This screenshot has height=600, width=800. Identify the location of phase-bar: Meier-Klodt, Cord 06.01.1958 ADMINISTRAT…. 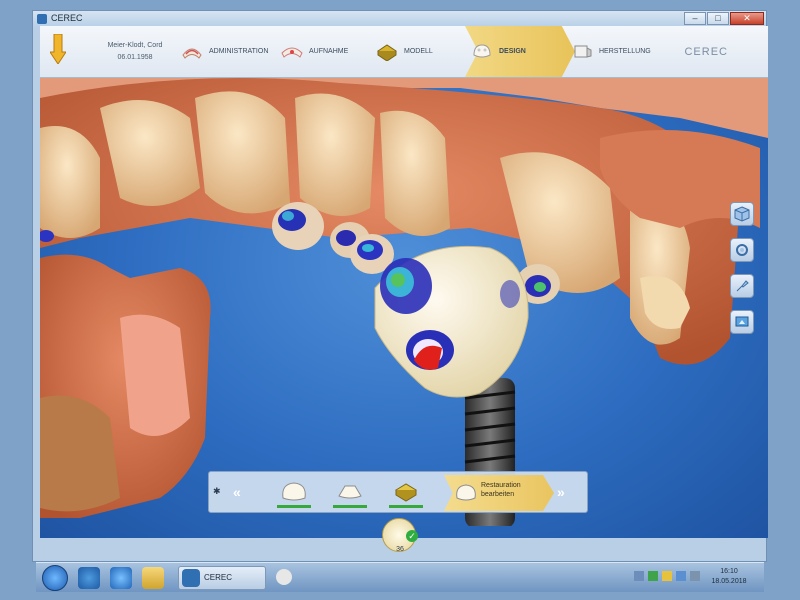
(404, 52).